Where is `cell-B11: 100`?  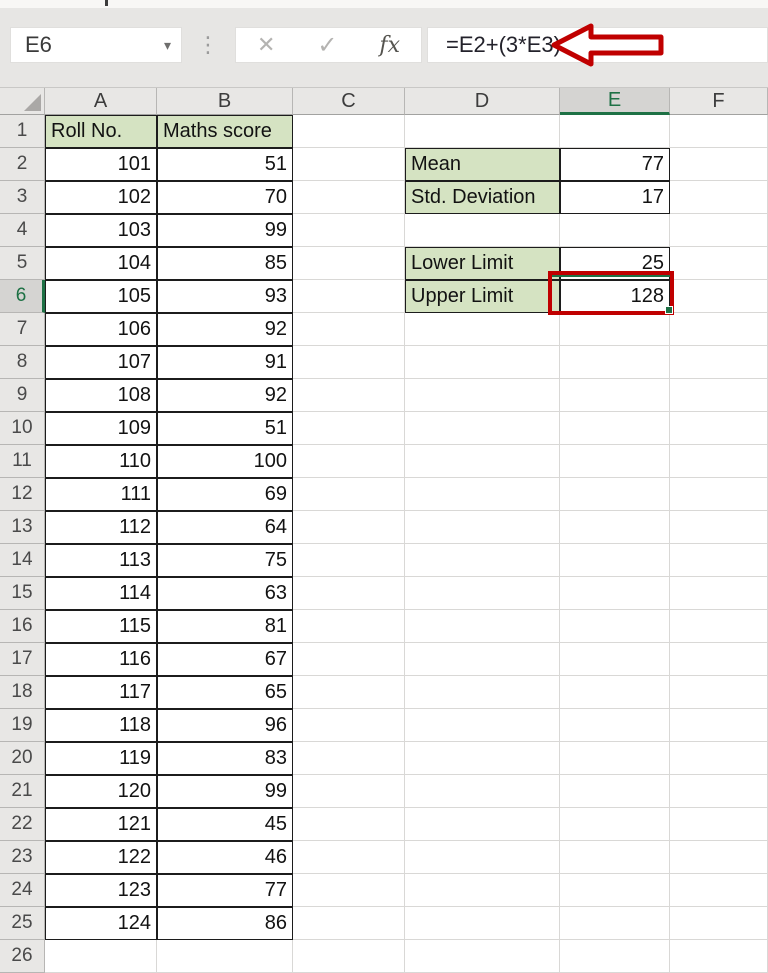 cell-B11: 100 is located at coordinates (225, 461).